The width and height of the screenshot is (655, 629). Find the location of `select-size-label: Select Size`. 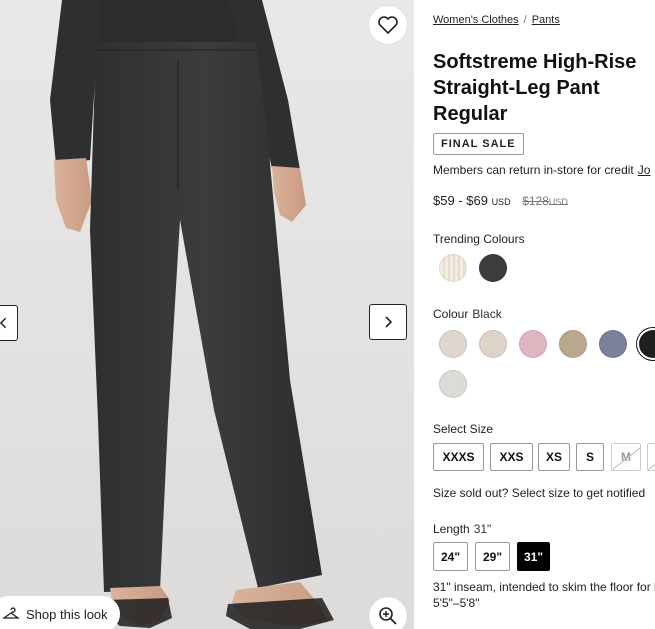

select-size-label: Select Size is located at coordinates (463, 429).